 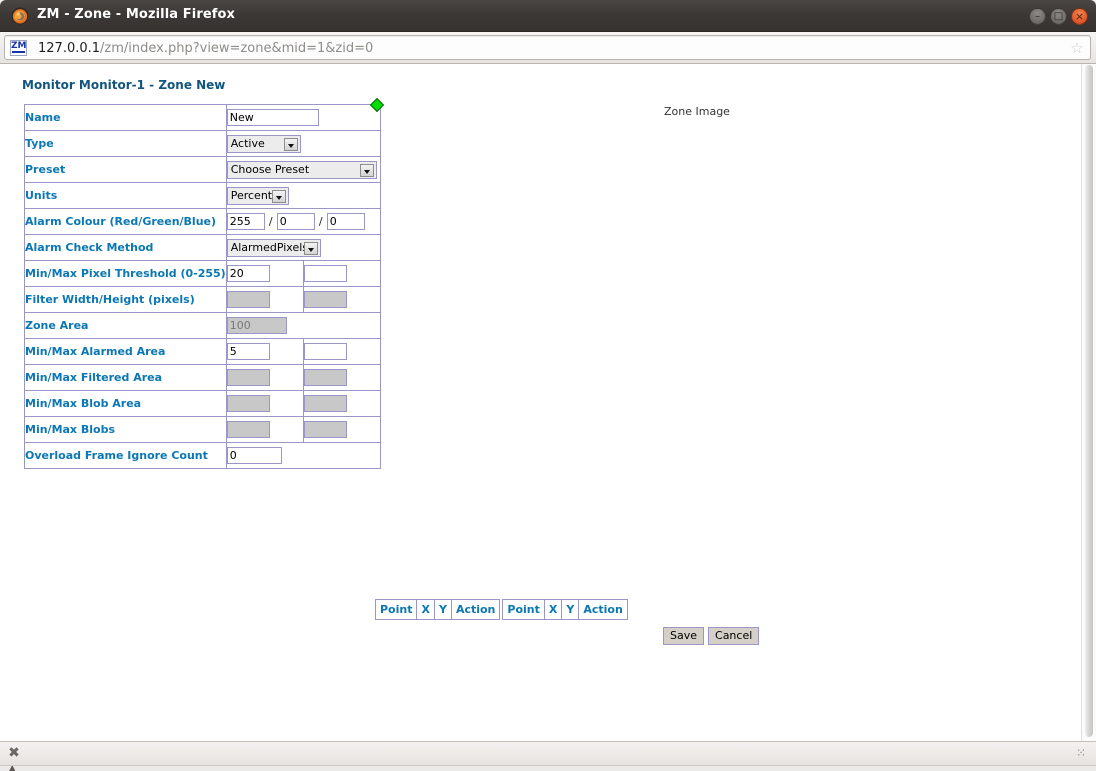 What do you see at coordinates (125, 455) in the screenshot?
I see `settings-row-label: Overload Frame Ignore Count` at bounding box center [125, 455].